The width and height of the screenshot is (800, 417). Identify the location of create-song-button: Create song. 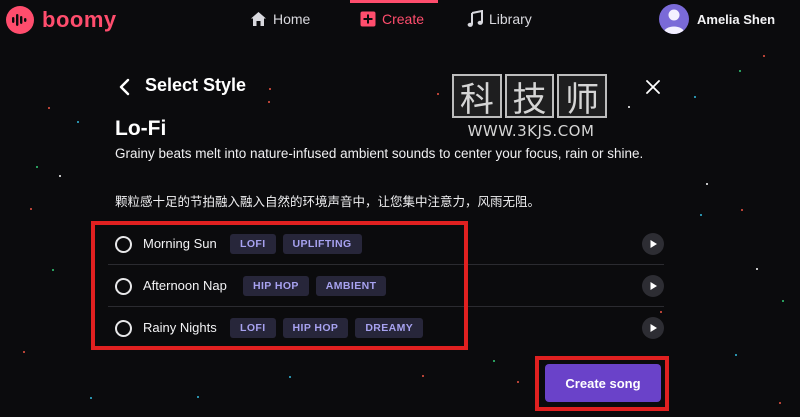
(603, 383).